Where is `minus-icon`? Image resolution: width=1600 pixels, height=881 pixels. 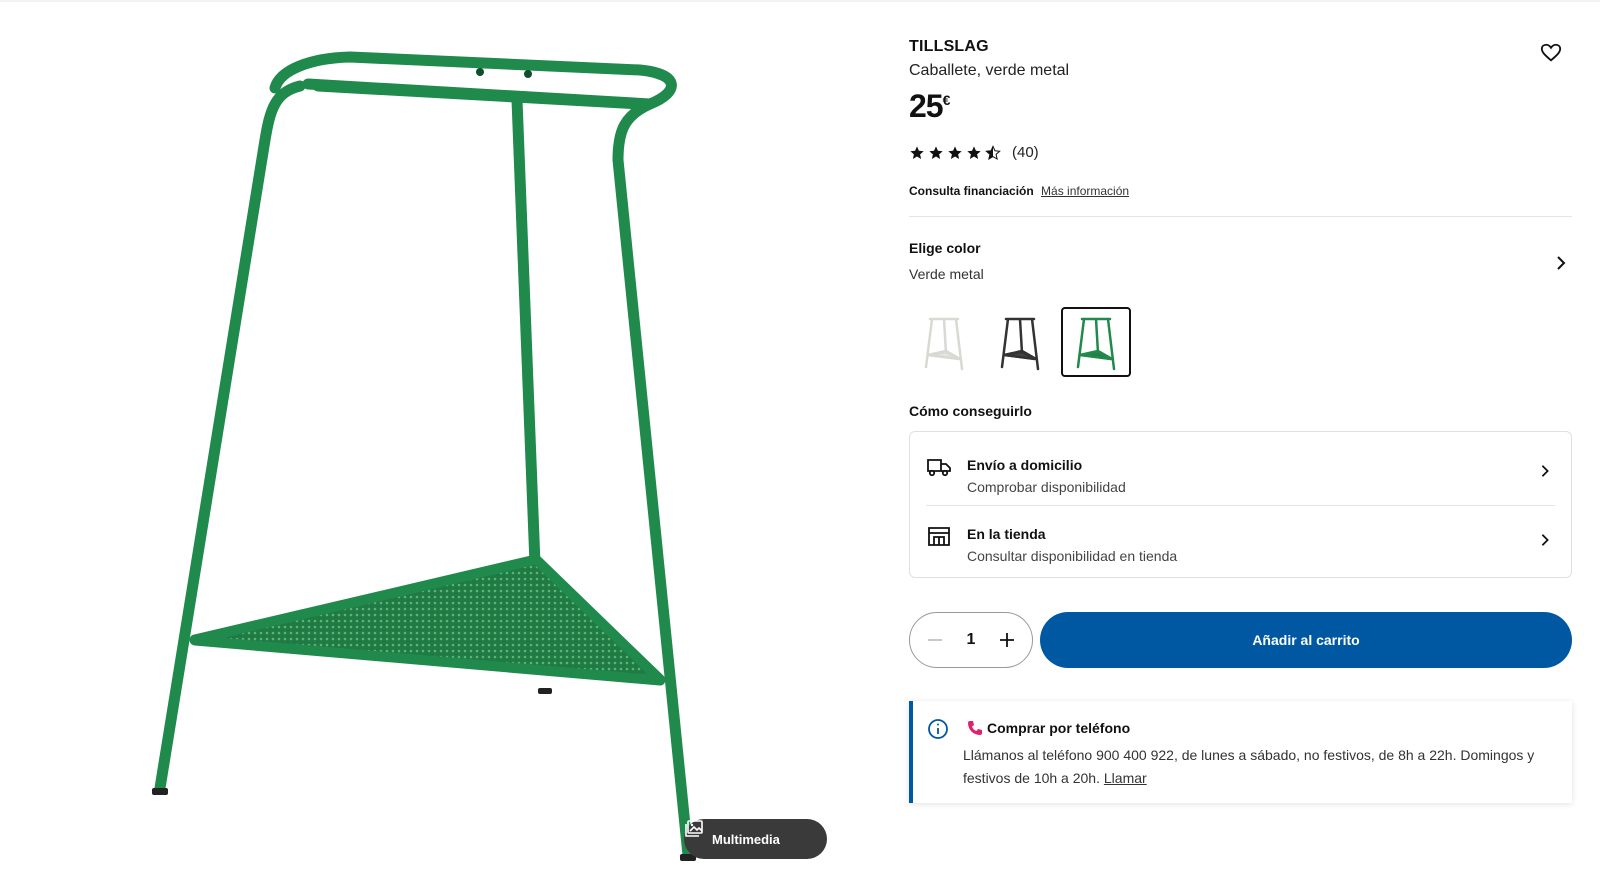
minus-icon is located at coordinates (935, 640).